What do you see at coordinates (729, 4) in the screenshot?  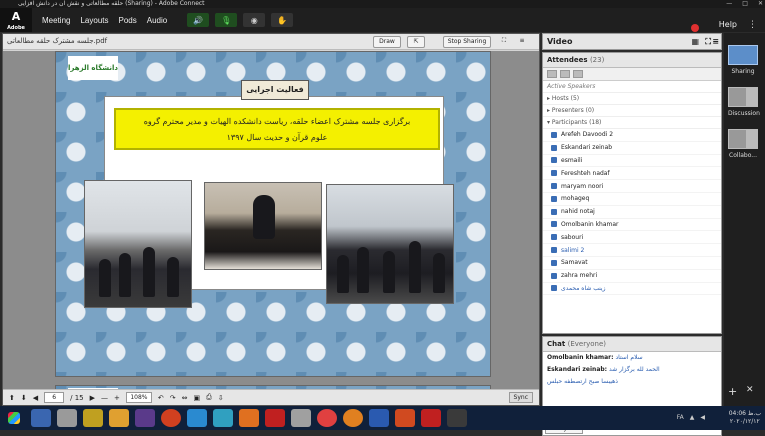 I see `minimize-icon: —` at bounding box center [729, 4].